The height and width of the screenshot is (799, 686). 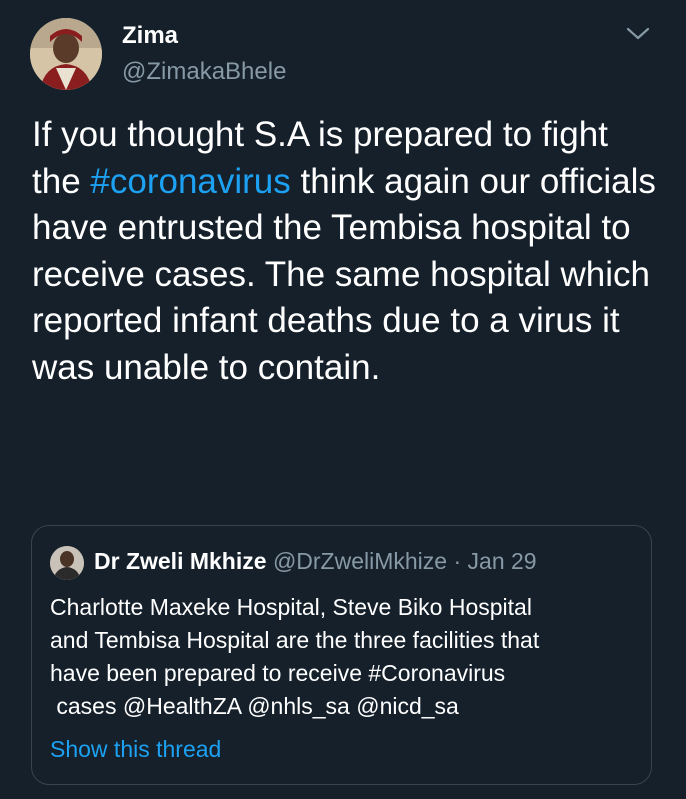 I want to click on quoted-date: Jan 29, so click(x=502, y=561).